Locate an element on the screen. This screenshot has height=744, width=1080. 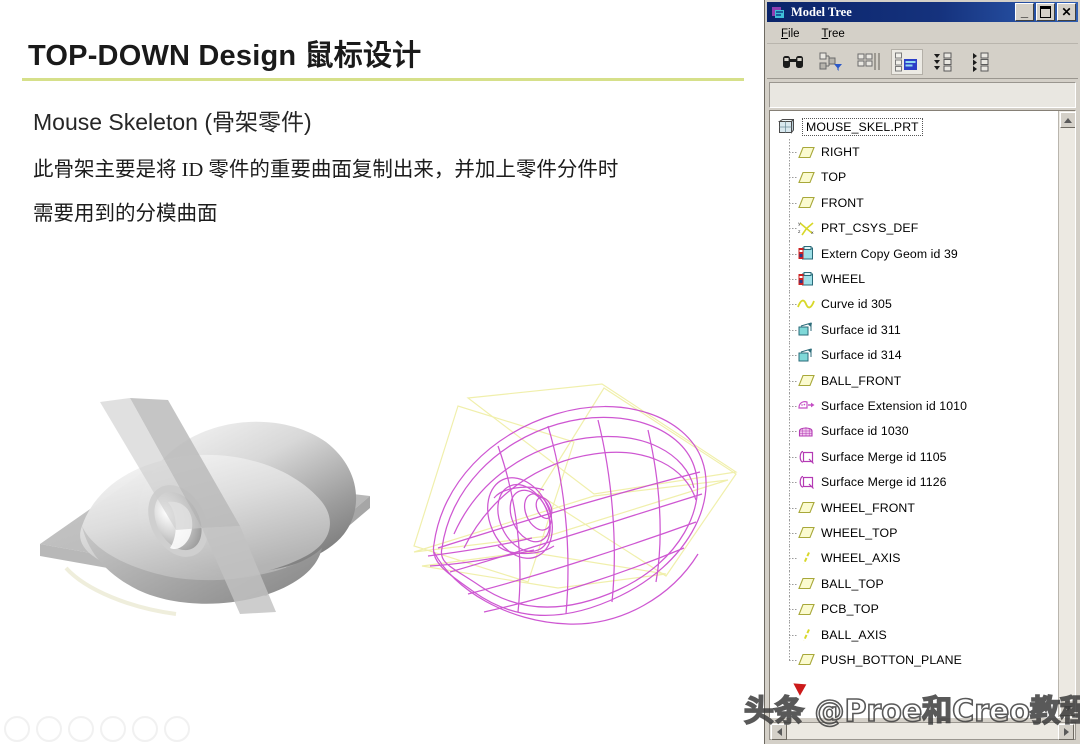
surface-mesh-icon is located at coordinates (806, 431).